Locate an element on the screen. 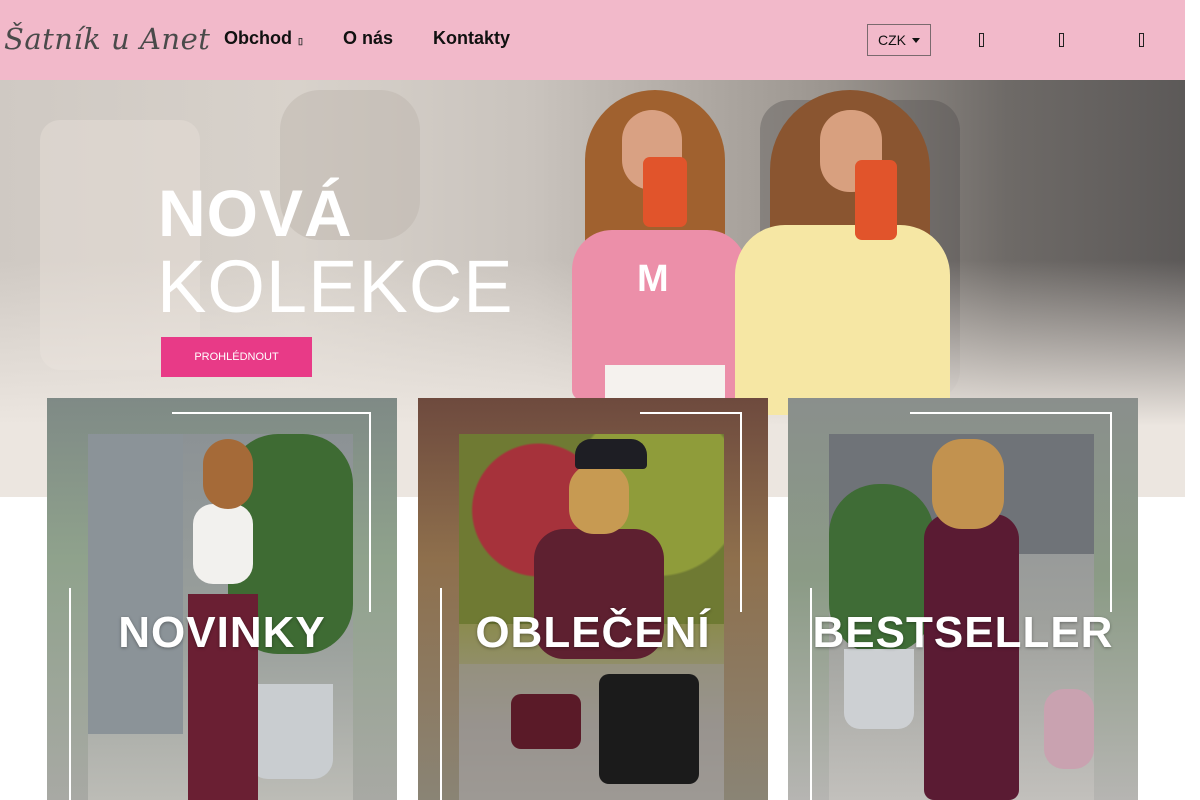 This screenshot has height=800, width=1200. nav-item-o-nas: O nás is located at coordinates (368, 38).